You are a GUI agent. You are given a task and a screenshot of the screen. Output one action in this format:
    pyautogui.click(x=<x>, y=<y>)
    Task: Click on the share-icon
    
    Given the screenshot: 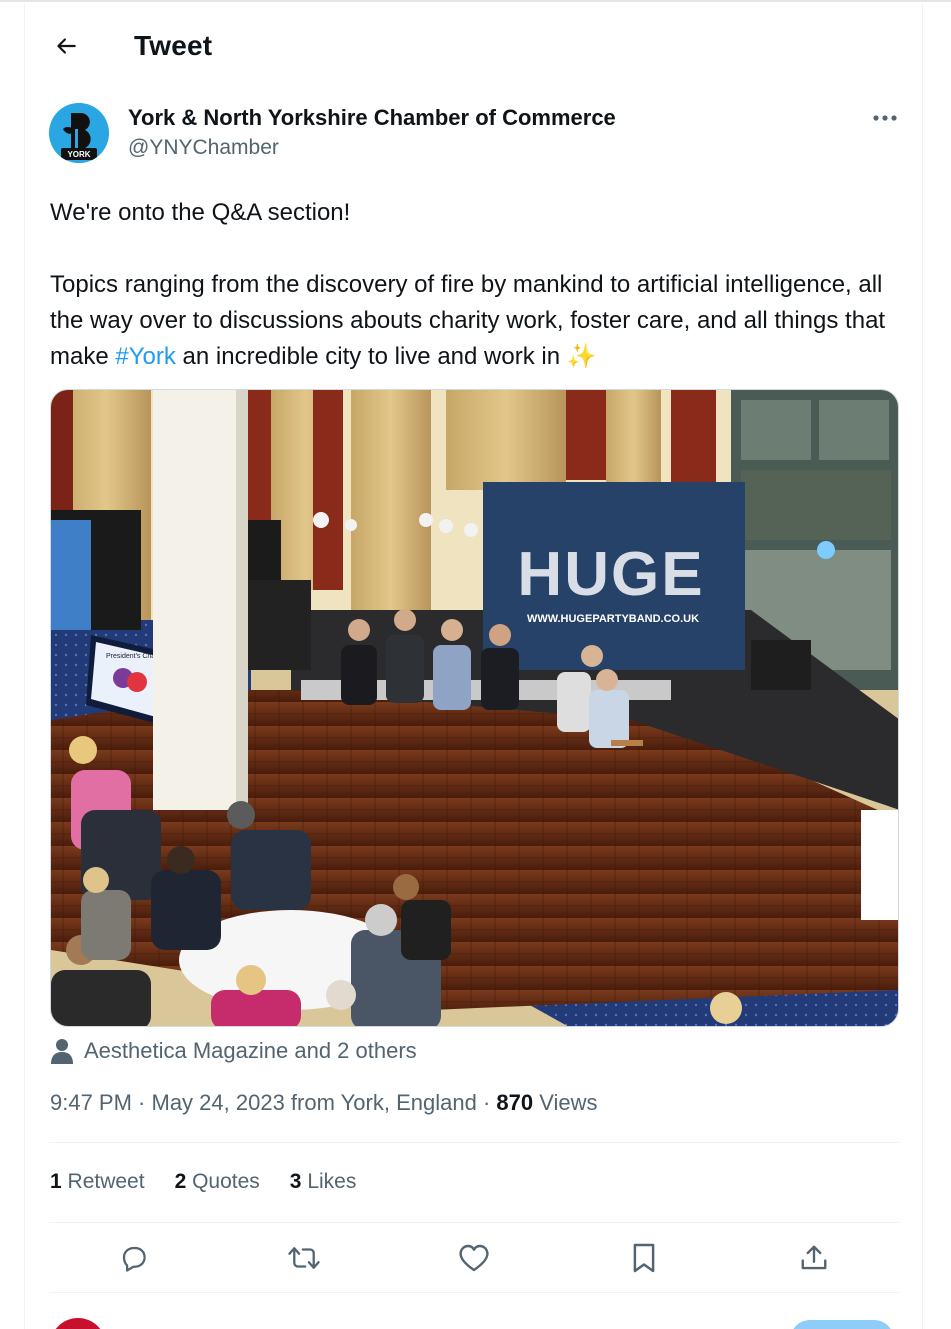 What is the action you would take?
    pyautogui.click(x=814, y=1257)
    